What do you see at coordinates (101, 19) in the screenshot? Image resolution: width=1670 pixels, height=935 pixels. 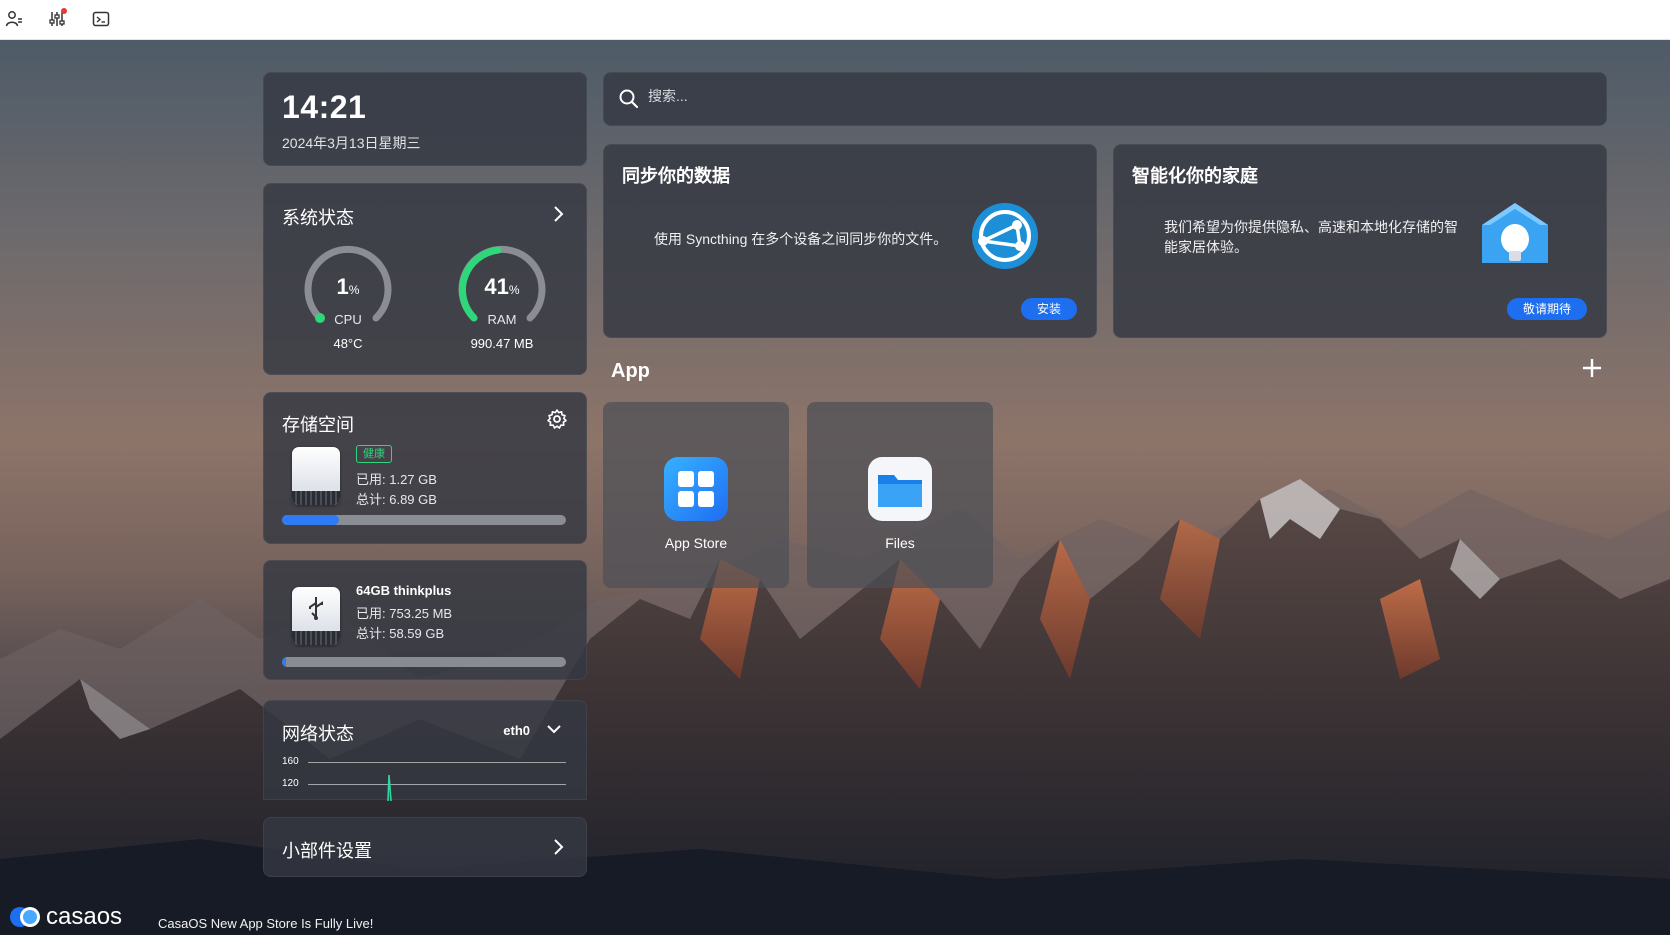 I see `terminal-icon` at bounding box center [101, 19].